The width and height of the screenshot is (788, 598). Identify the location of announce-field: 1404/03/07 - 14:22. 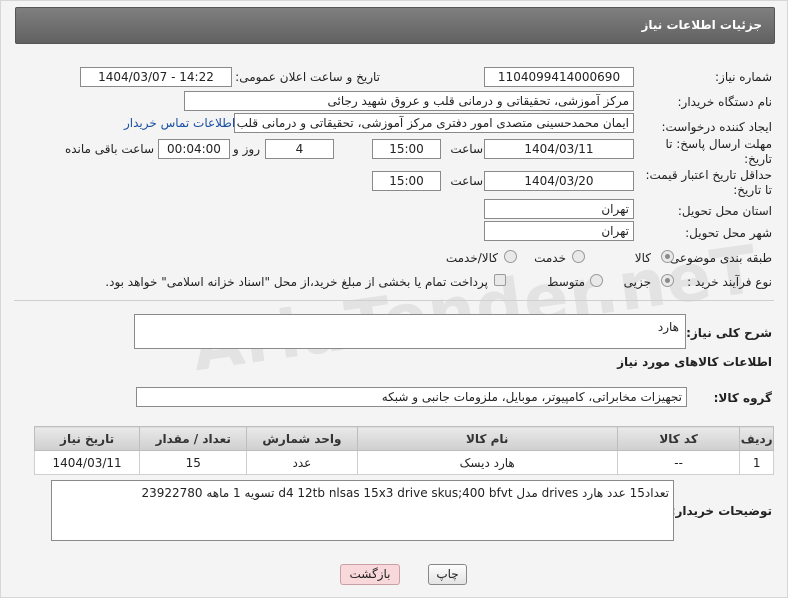
(156, 77).